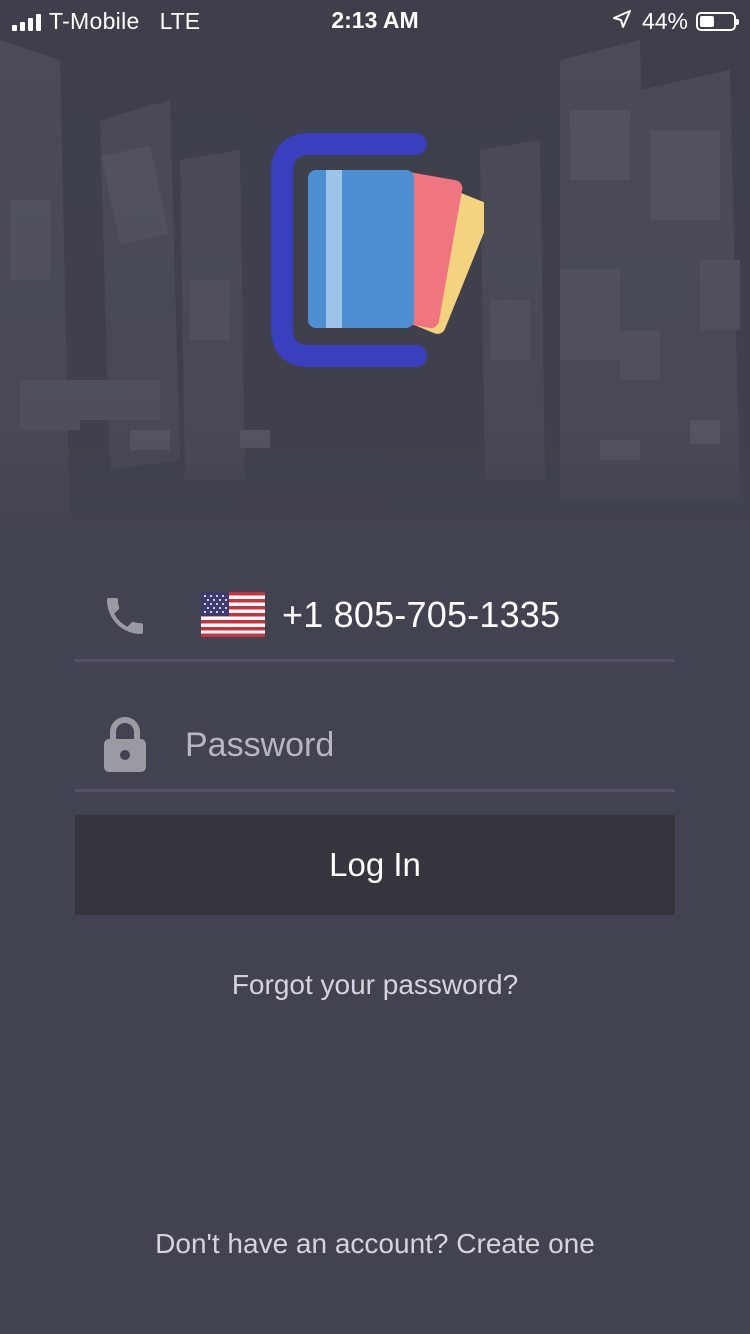 Image resolution: width=750 pixels, height=1334 pixels. I want to click on carrier-name: T-Mobile, so click(94, 21).